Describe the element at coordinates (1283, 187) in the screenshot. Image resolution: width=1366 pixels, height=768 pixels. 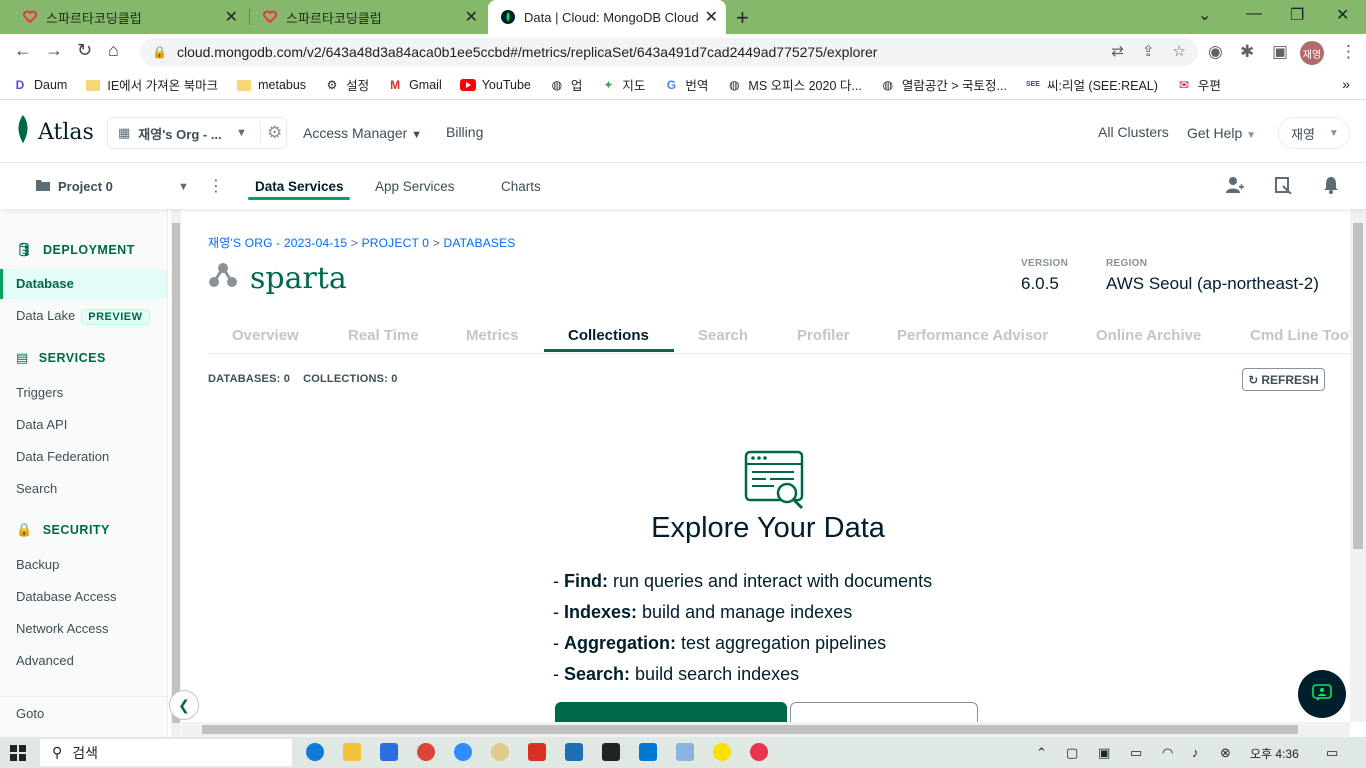
I see `activity-feed-icon` at that location.